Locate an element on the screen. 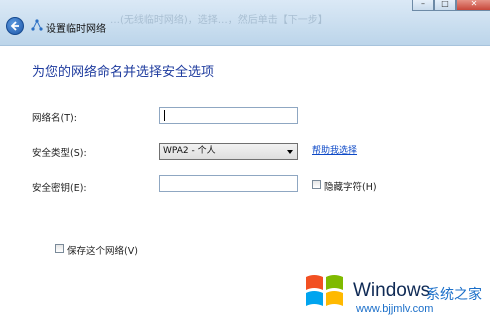 The image size is (490, 322). watermark-site-name: 系统之家 is located at coordinates (454, 295).